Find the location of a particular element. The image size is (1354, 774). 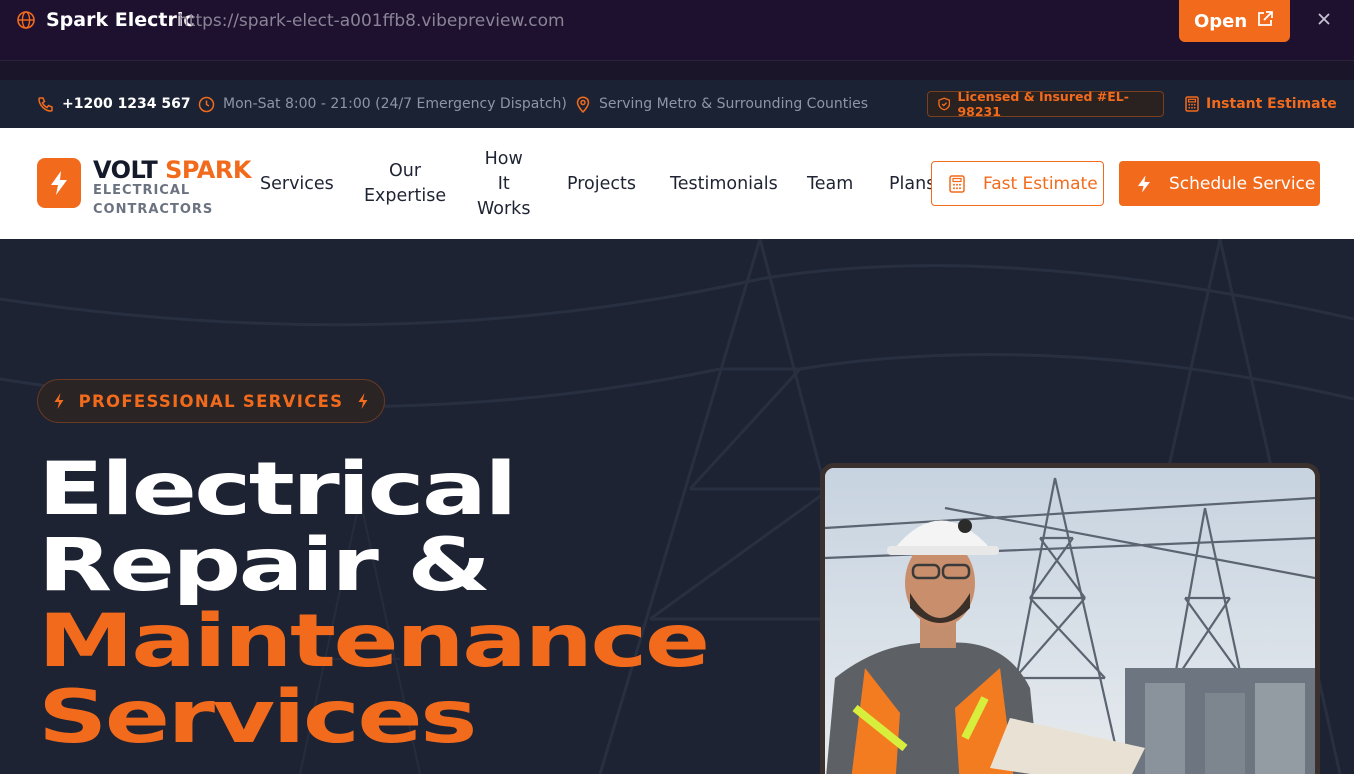

nav-how-line3: Works is located at coordinates (504, 209).